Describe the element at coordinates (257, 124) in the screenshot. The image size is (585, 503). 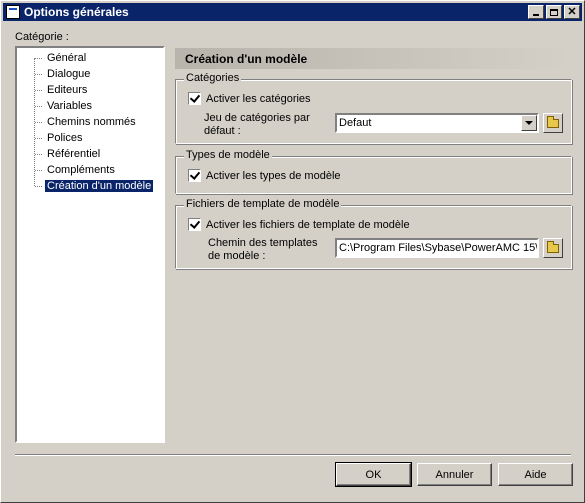
I see `category-set-label: Jeu de catégories par défaut :` at that location.